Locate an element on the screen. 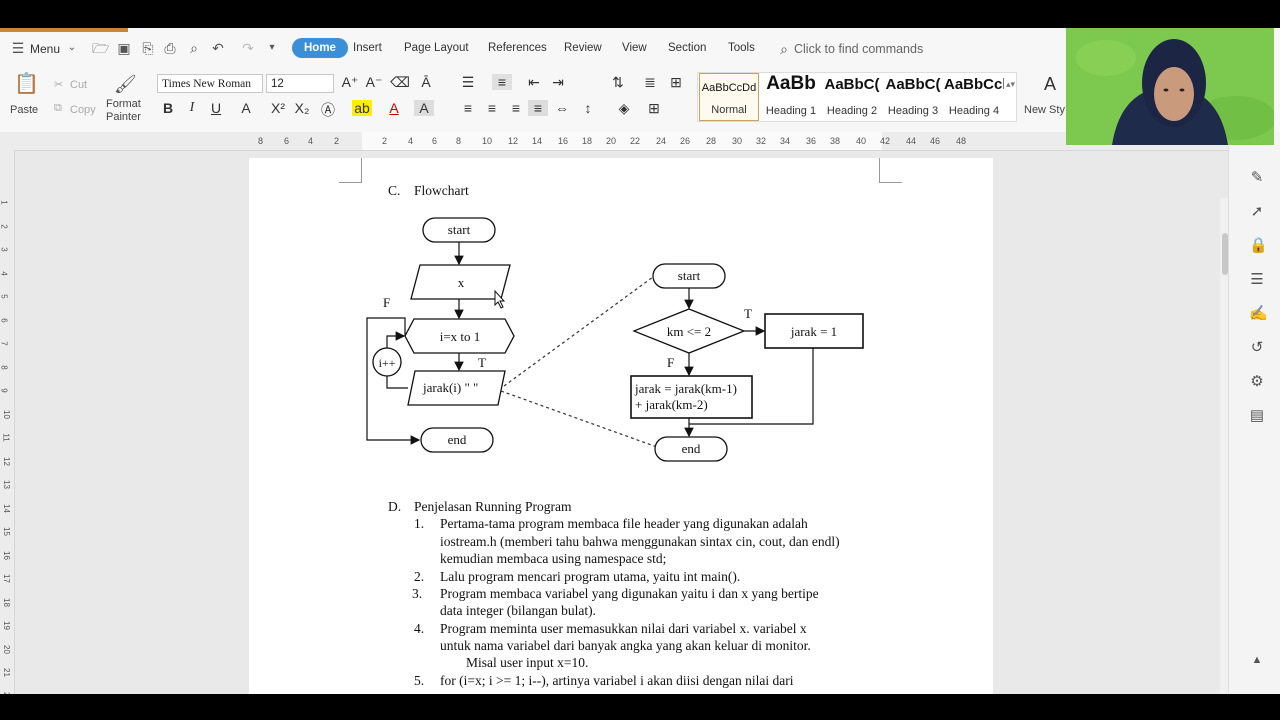 The width and height of the screenshot is (1280, 720). distribute-icon: ⇔ is located at coordinates (562, 108).